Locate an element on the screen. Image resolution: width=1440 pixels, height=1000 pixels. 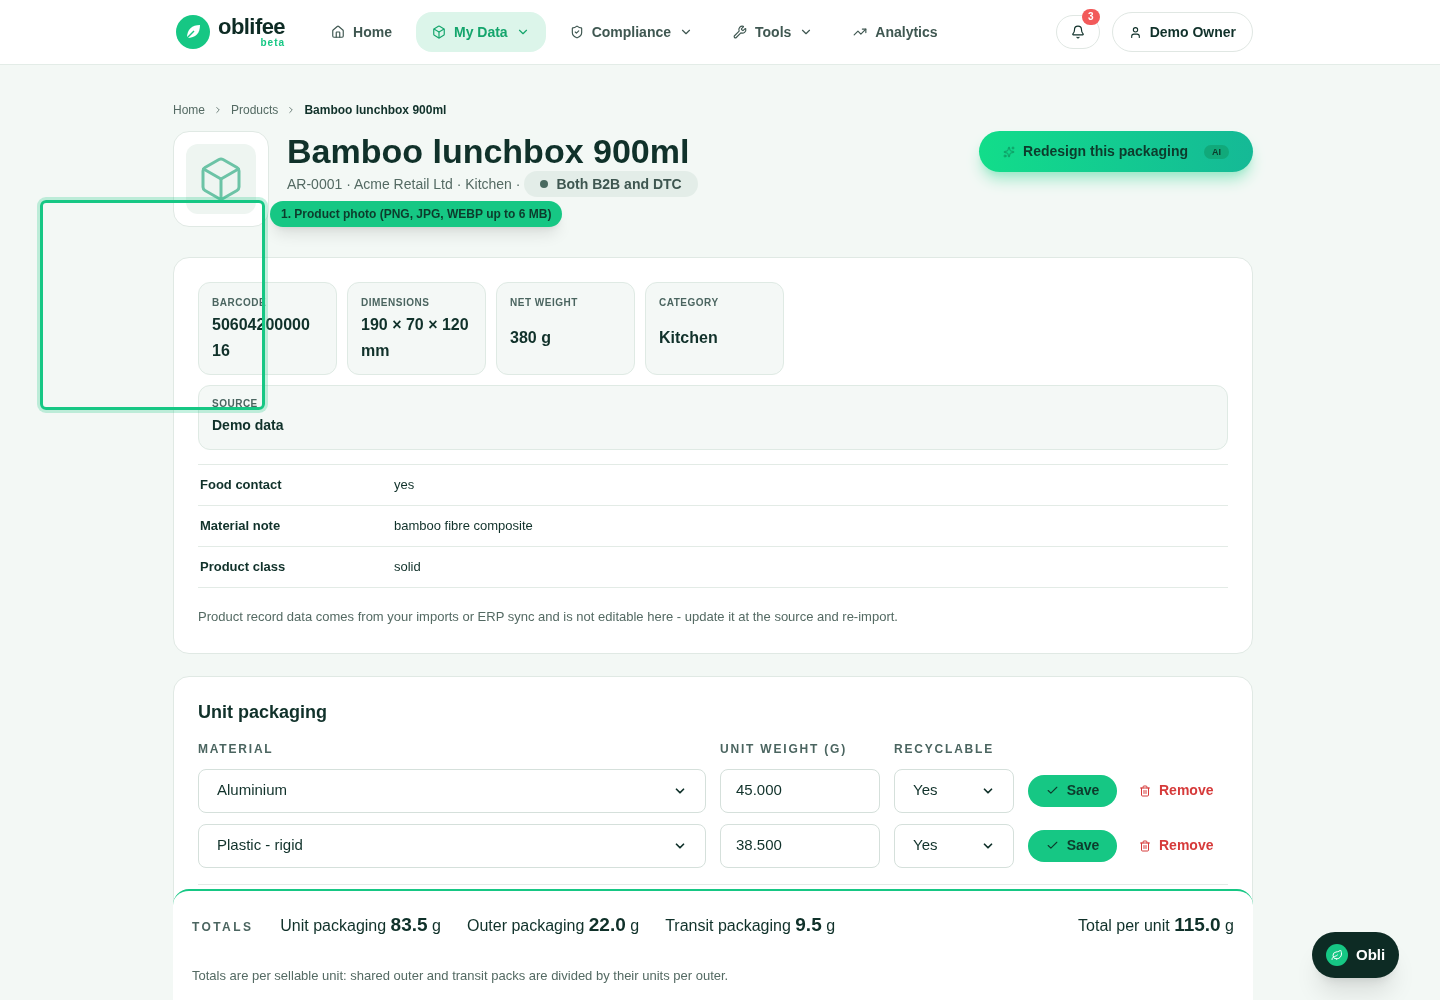
stat-label: DIMENSIONS is located at coordinates (396, 303).